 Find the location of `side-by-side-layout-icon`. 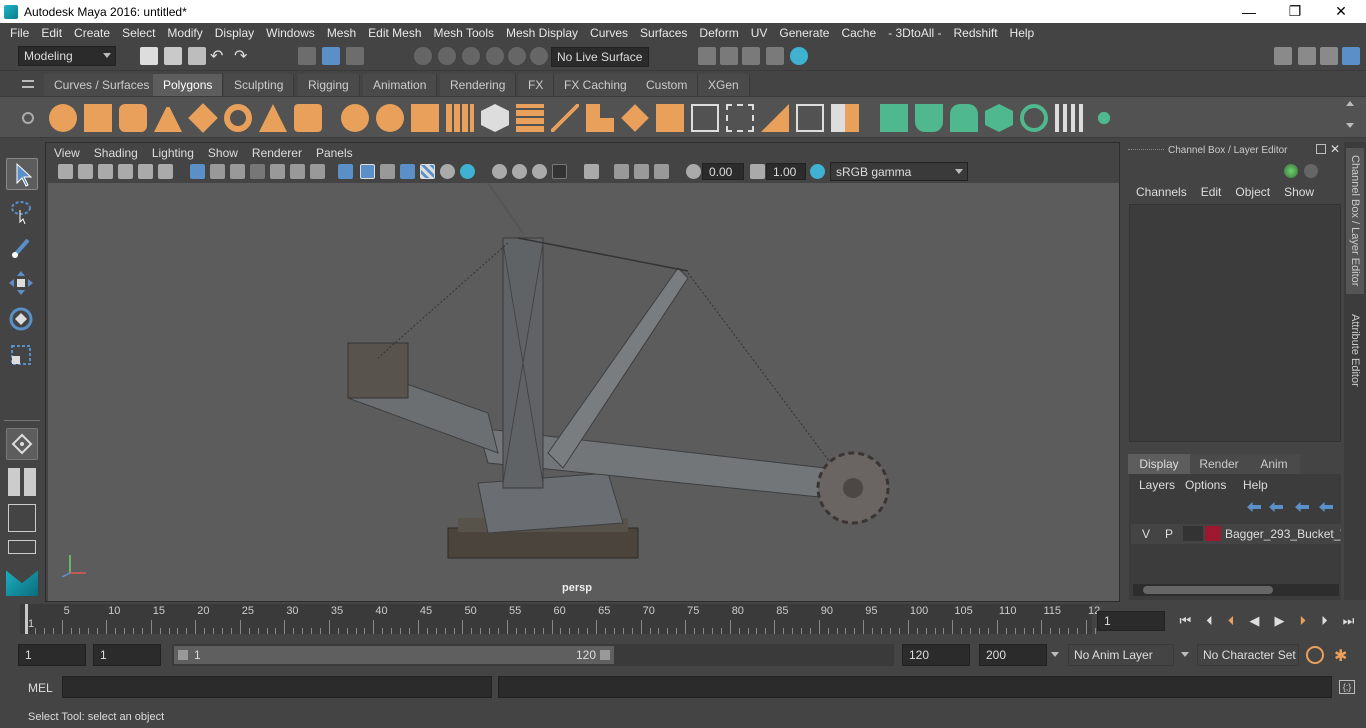

side-by-side-layout-icon is located at coordinates (22, 518).